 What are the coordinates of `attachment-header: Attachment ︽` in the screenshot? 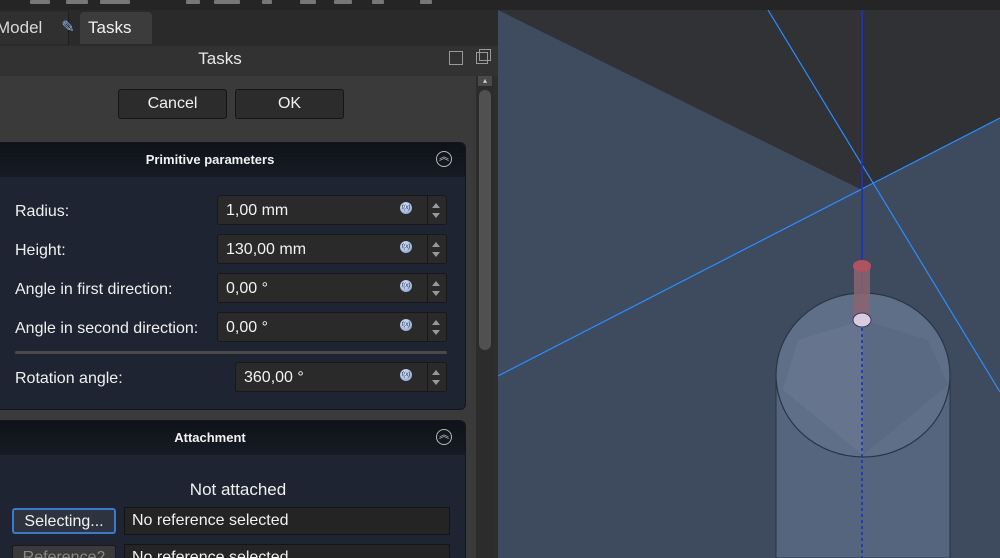 It's located at (232, 438).